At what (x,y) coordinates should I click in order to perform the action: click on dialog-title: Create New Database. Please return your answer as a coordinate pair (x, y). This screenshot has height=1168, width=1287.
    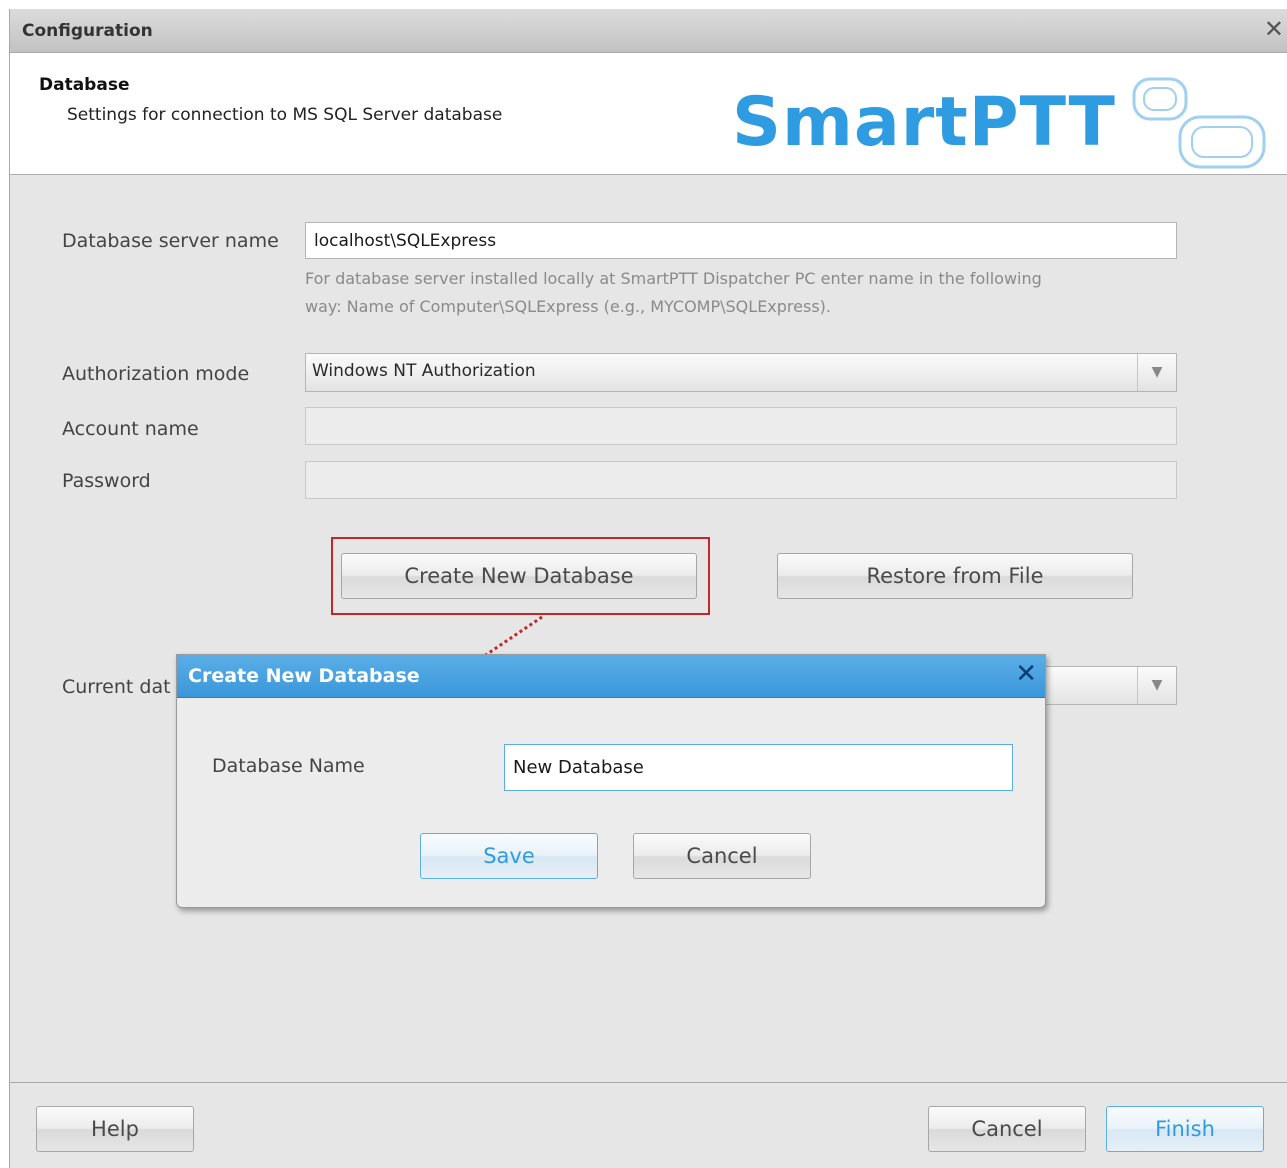
    Looking at the image, I should click on (304, 676).